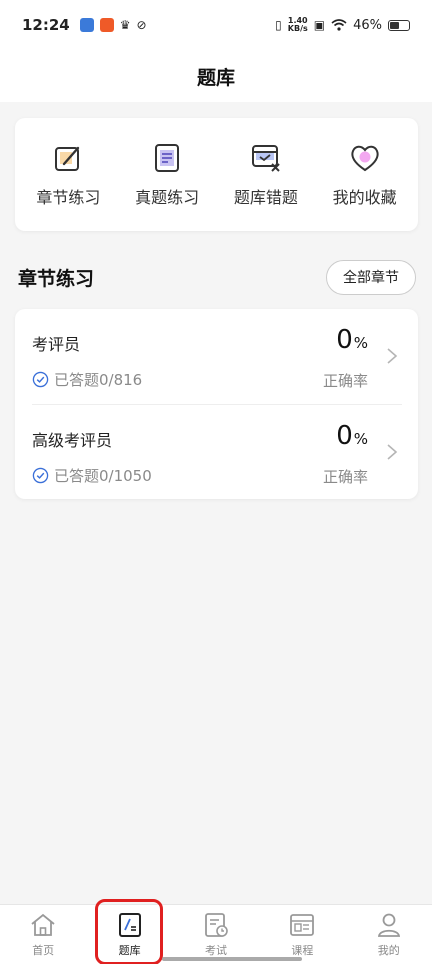 The height and width of the screenshot is (964, 432). I want to click on tab-question-bank: 题库, so click(130, 931).